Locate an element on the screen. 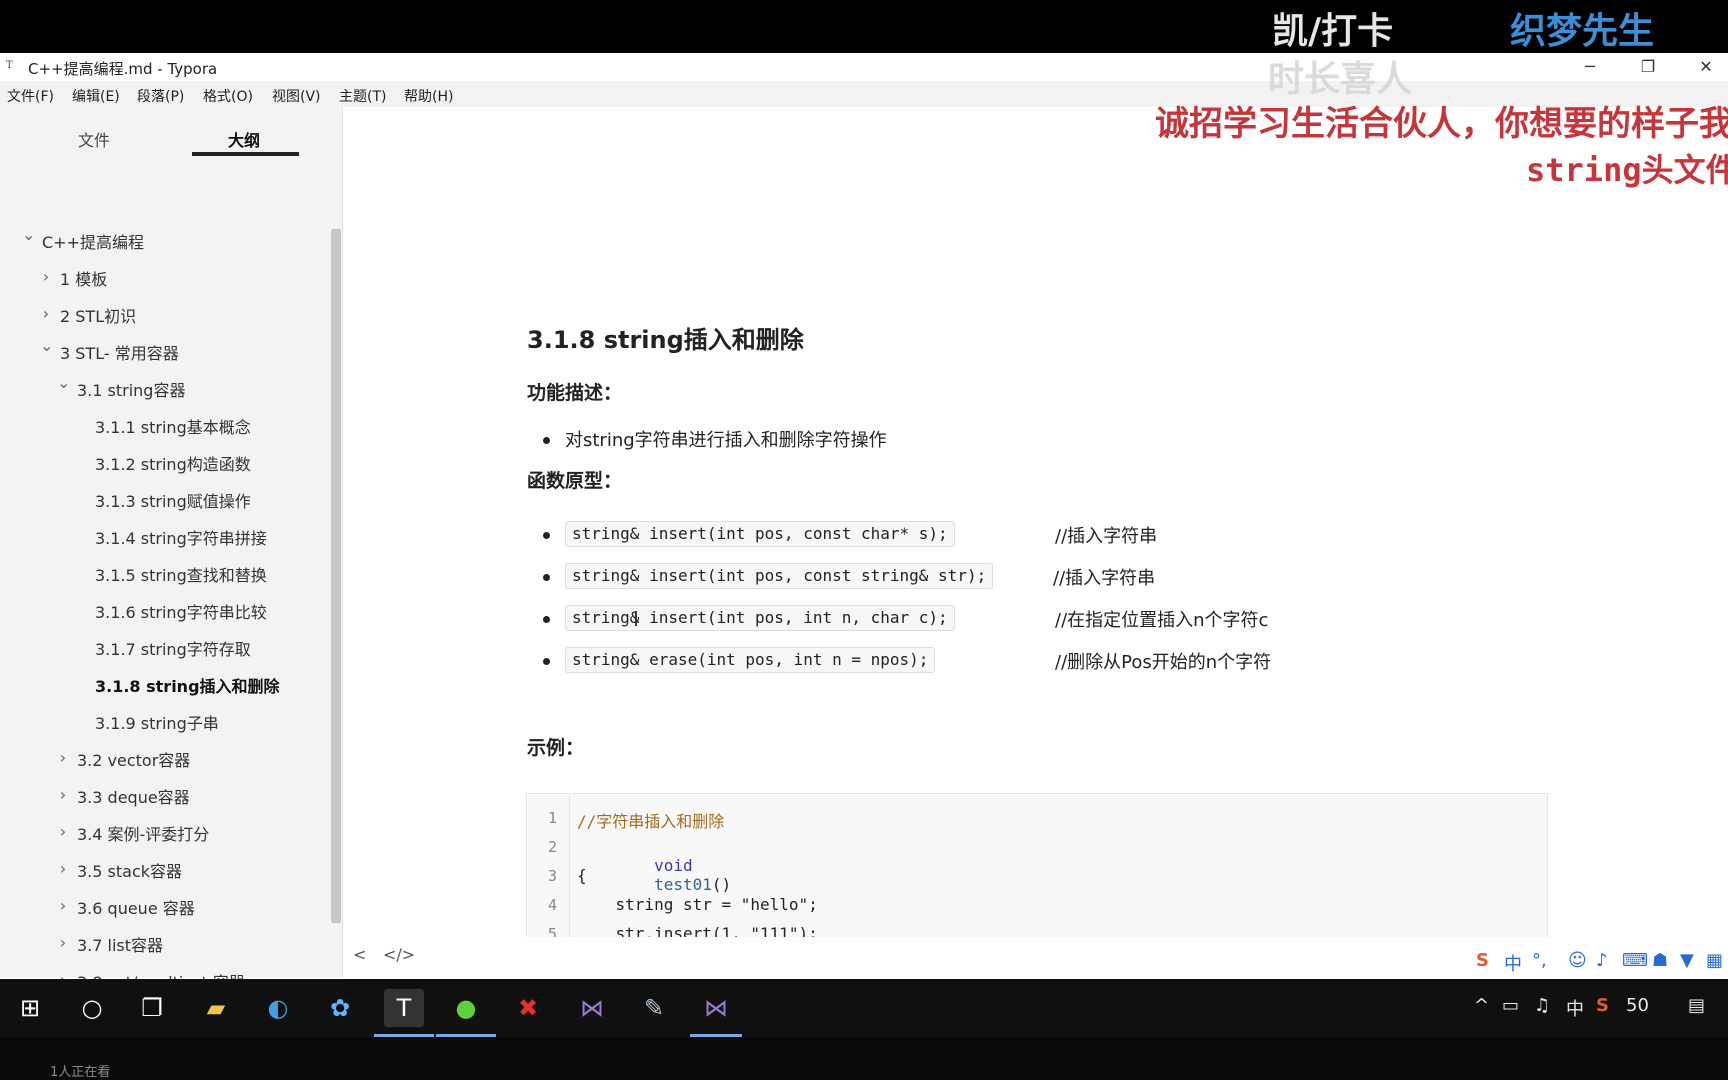 The height and width of the screenshot is (1080, 1728). sogou-logo-icon: S is located at coordinates (1482, 960).